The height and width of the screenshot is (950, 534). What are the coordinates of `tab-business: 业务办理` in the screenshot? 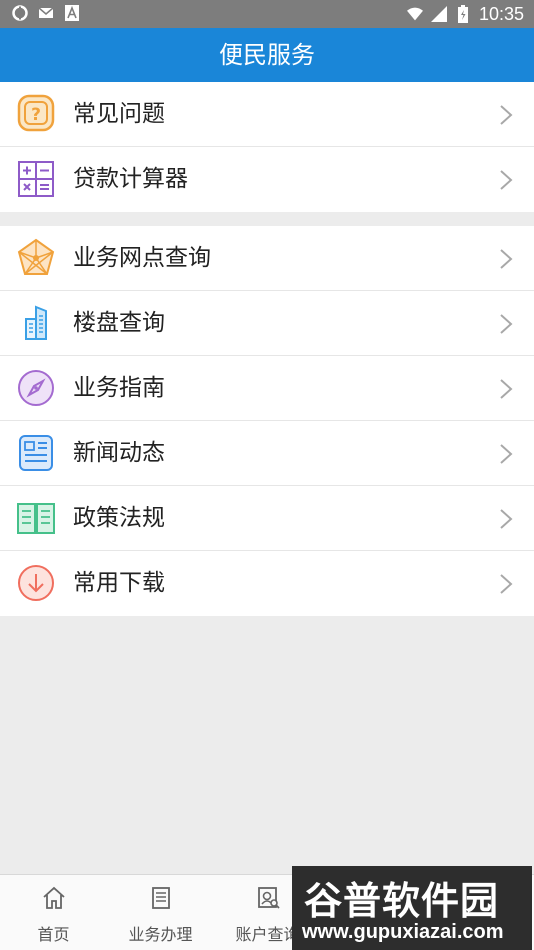 It's located at (160, 912).